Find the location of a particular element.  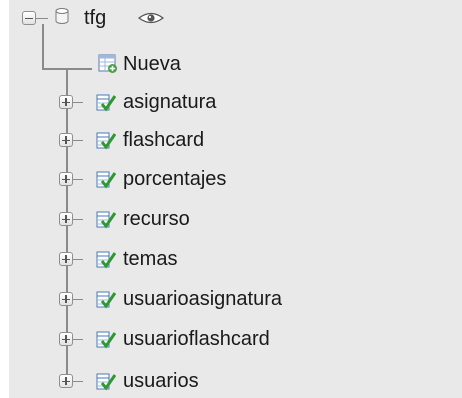

database-name: tfg is located at coordinates (95, 18).